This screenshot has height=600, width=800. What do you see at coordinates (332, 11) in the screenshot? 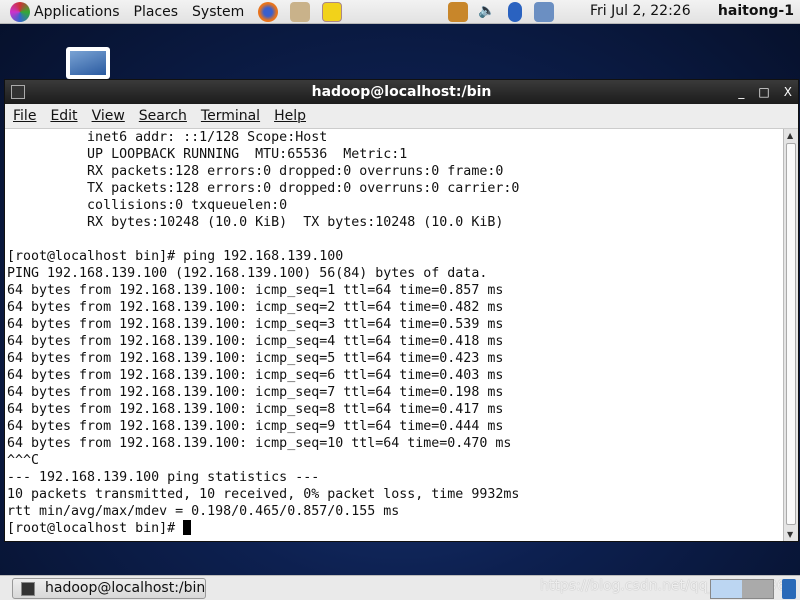
I see `notes-icon` at bounding box center [332, 11].